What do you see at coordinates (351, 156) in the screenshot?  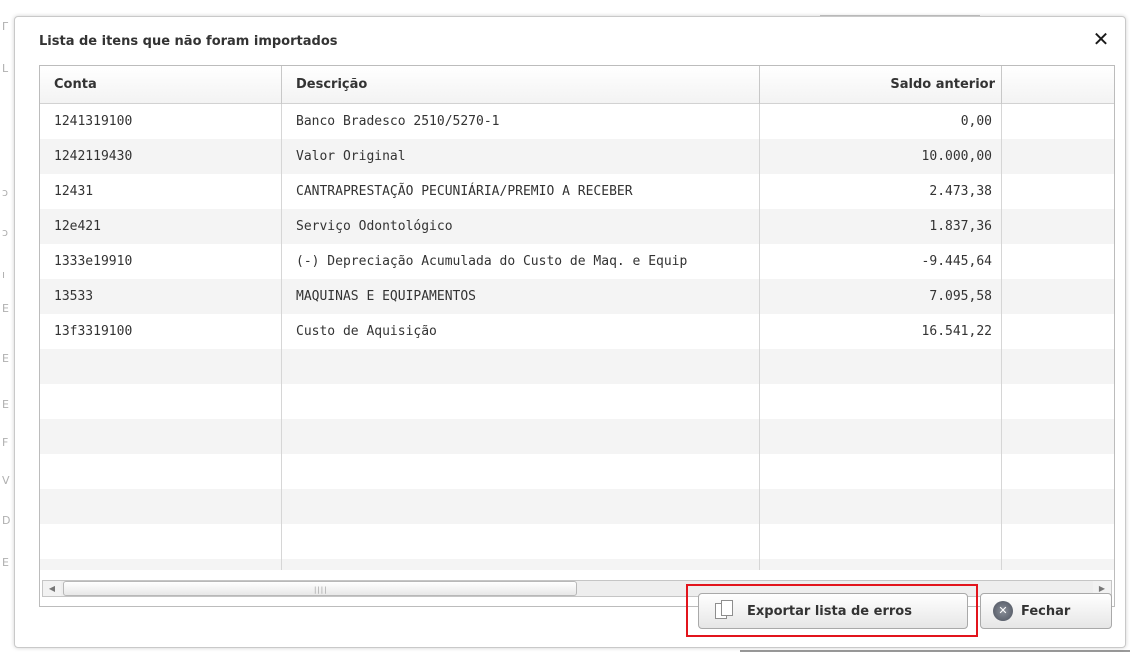 I see `cell-descricao: Valor Original` at bounding box center [351, 156].